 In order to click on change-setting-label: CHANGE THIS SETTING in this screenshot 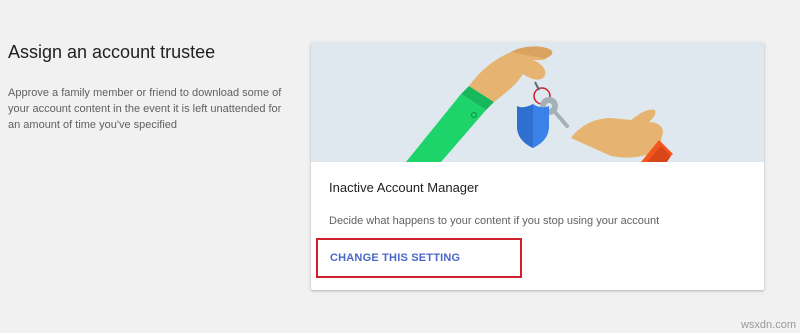, I will do `click(395, 258)`.